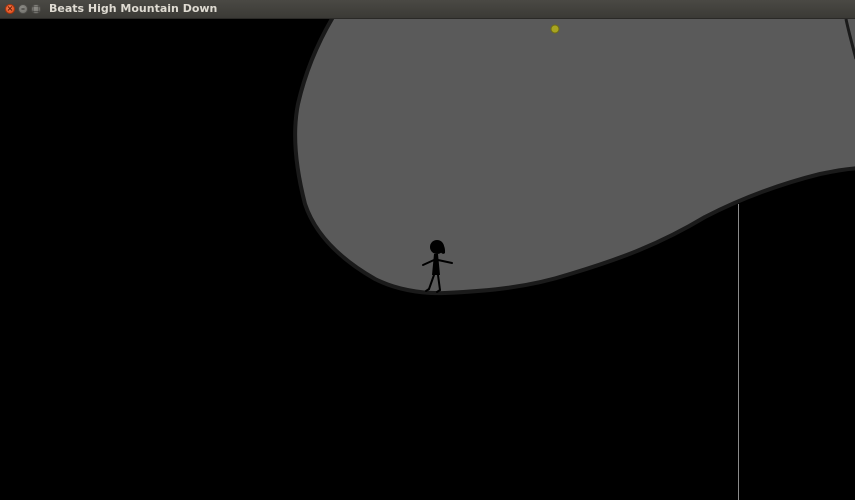  What do you see at coordinates (10, 9) in the screenshot?
I see `close-icon: ×` at bounding box center [10, 9].